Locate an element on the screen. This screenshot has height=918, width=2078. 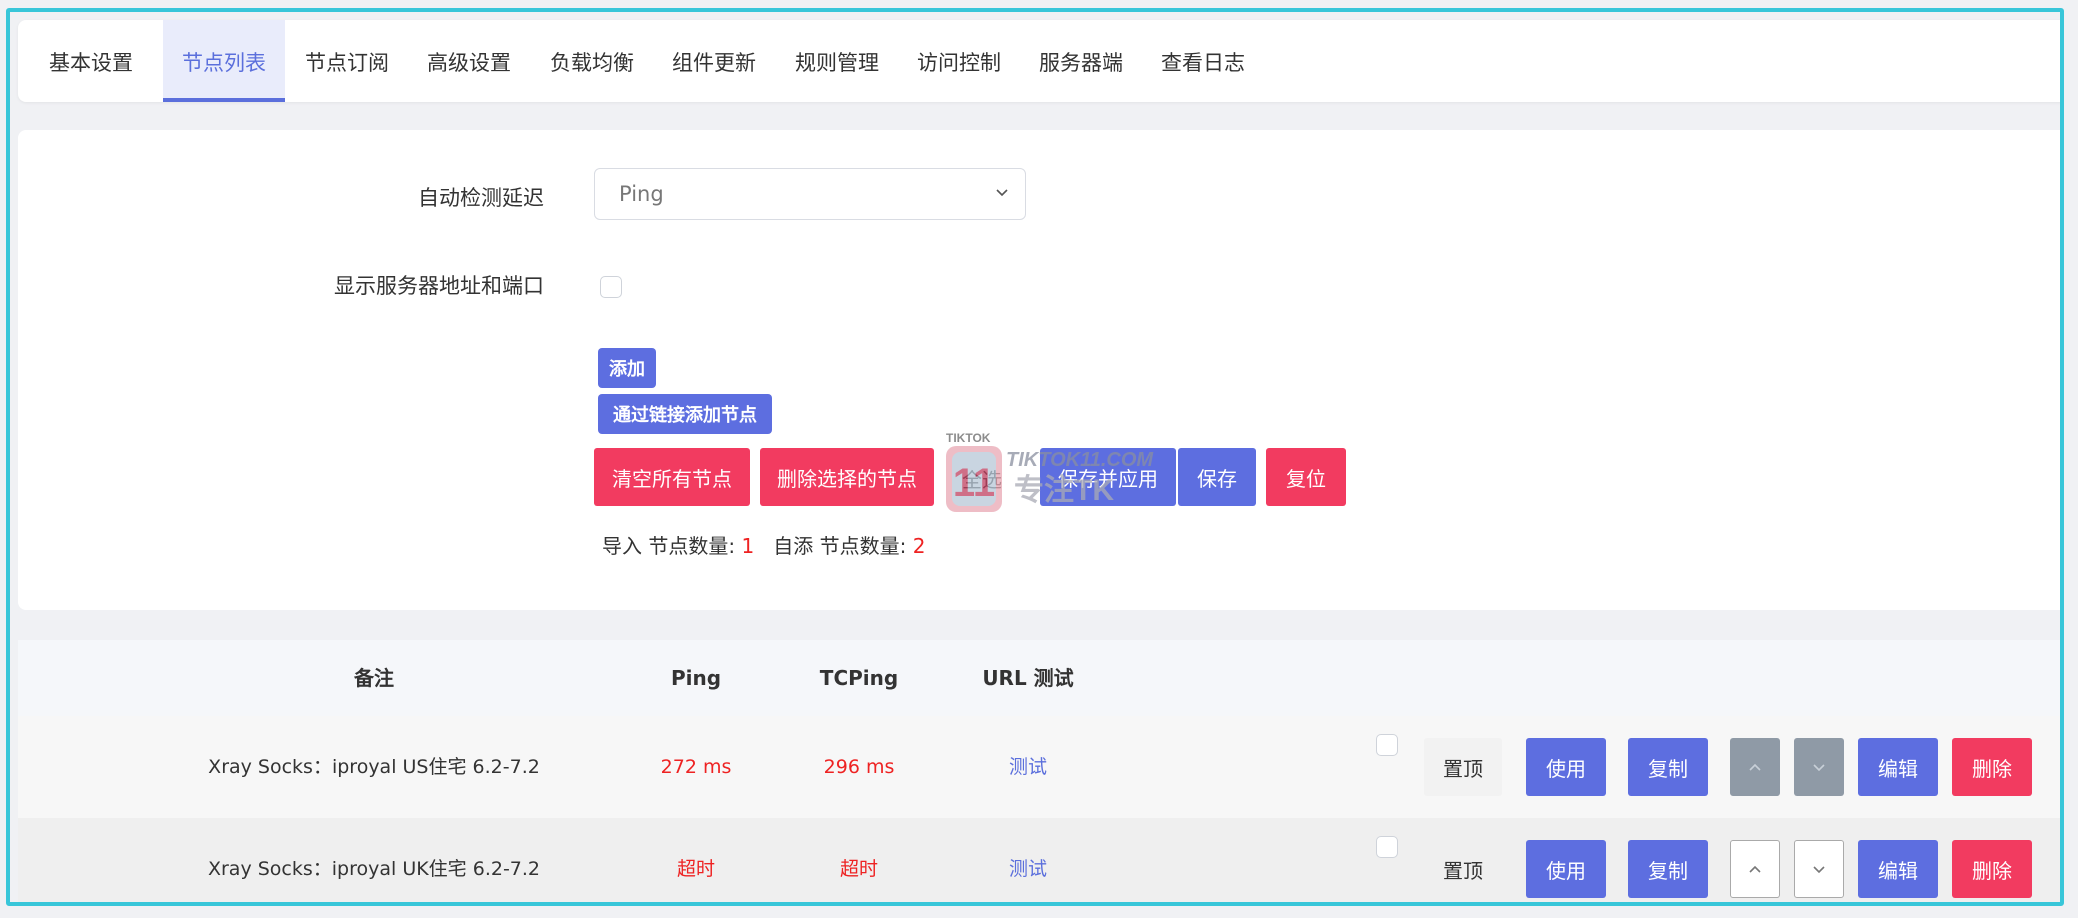
row-tcping: 296 ms is located at coordinates (859, 767).